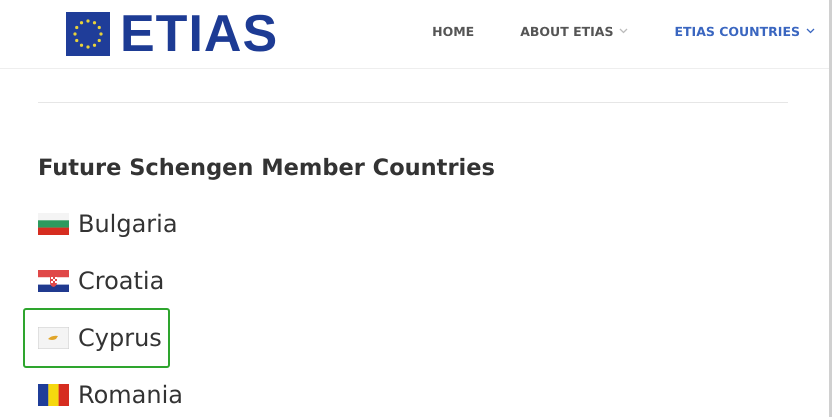 This screenshot has width=832, height=417. Describe the element at coordinates (128, 224) in the screenshot. I see `country-link: Bulgaria` at that location.